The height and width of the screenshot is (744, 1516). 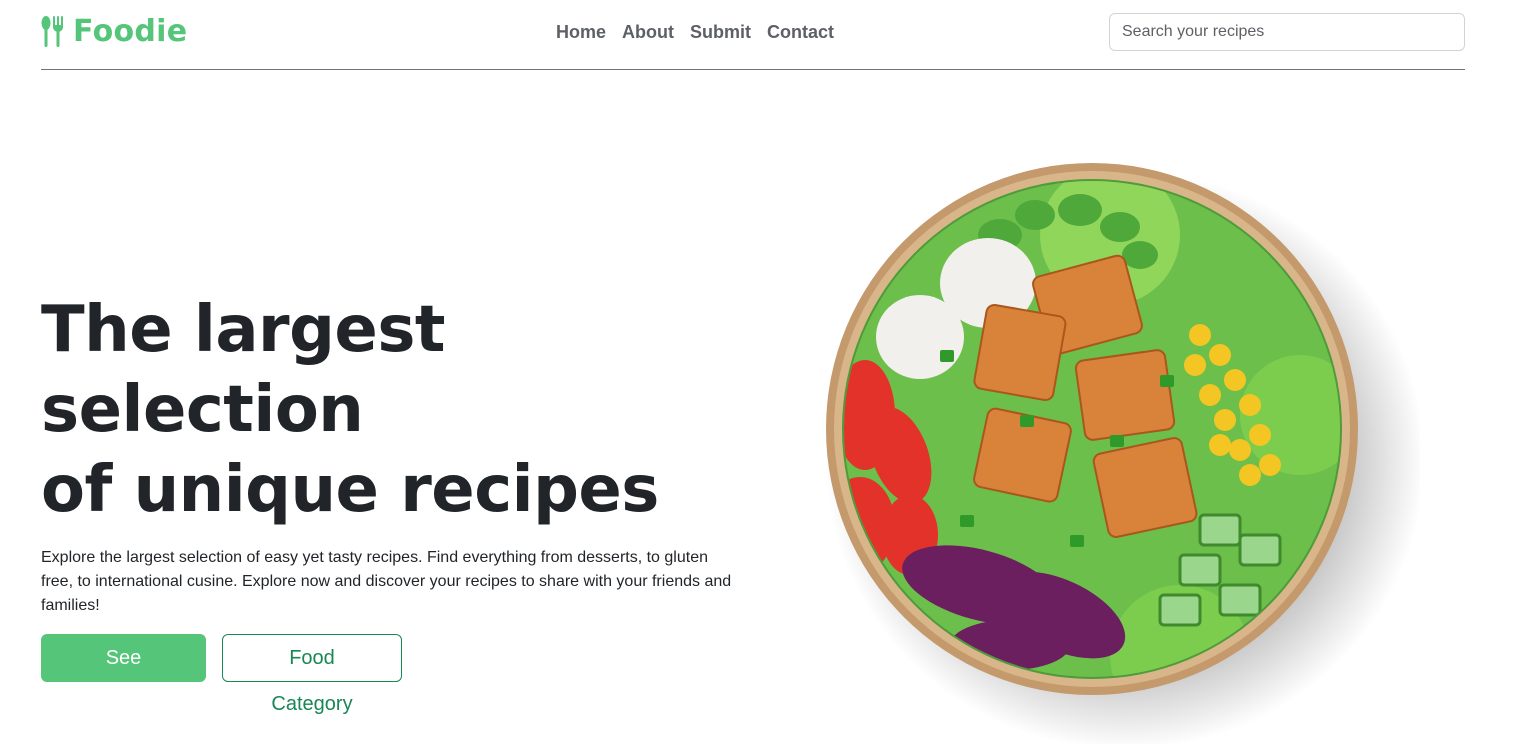 What do you see at coordinates (312, 674) in the screenshot?
I see `food-category-button: Food Category` at bounding box center [312, 674].